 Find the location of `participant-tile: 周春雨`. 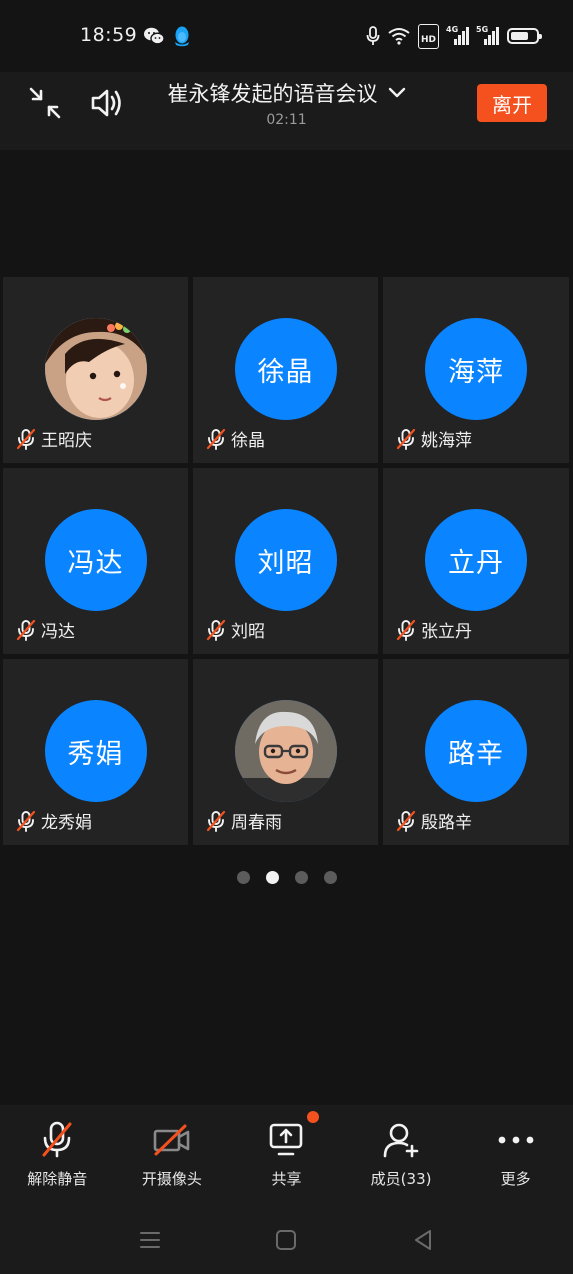

participant-tile: 周春雨 is located at coordinates (285, 752).